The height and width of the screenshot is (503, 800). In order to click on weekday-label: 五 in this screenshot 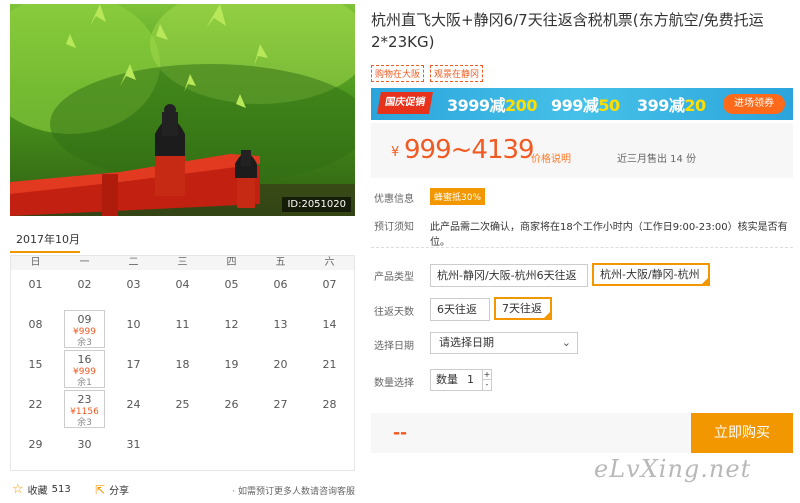, I will do `click(280, 262)`.